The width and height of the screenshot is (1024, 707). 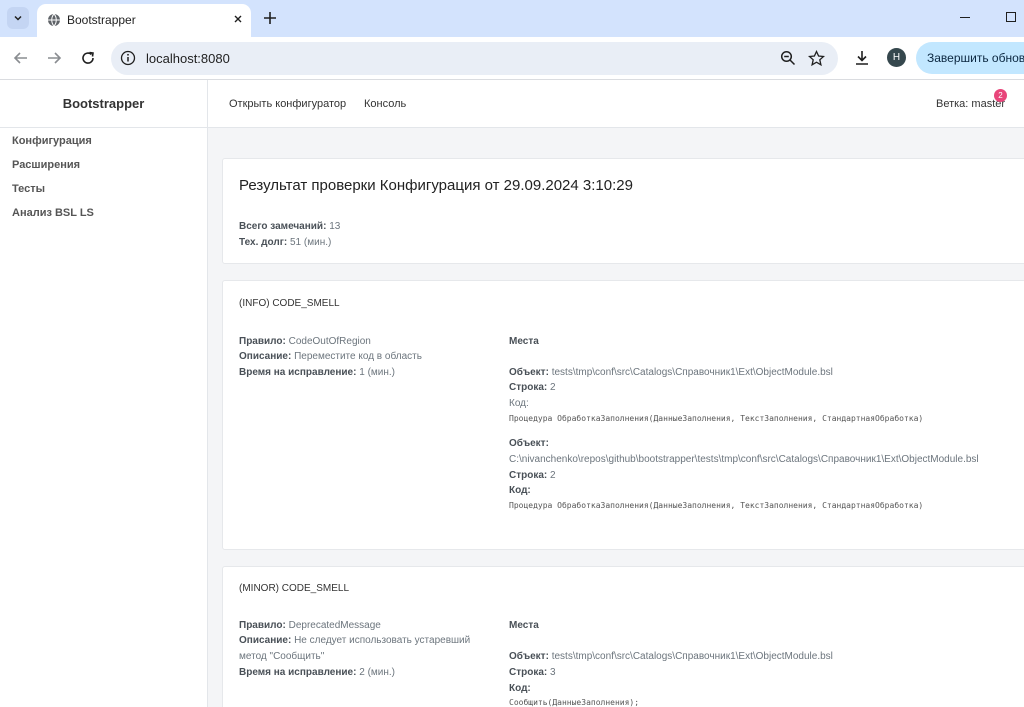 I want to click on tab-title: Bootstrapper, so click(x=101, y=20).